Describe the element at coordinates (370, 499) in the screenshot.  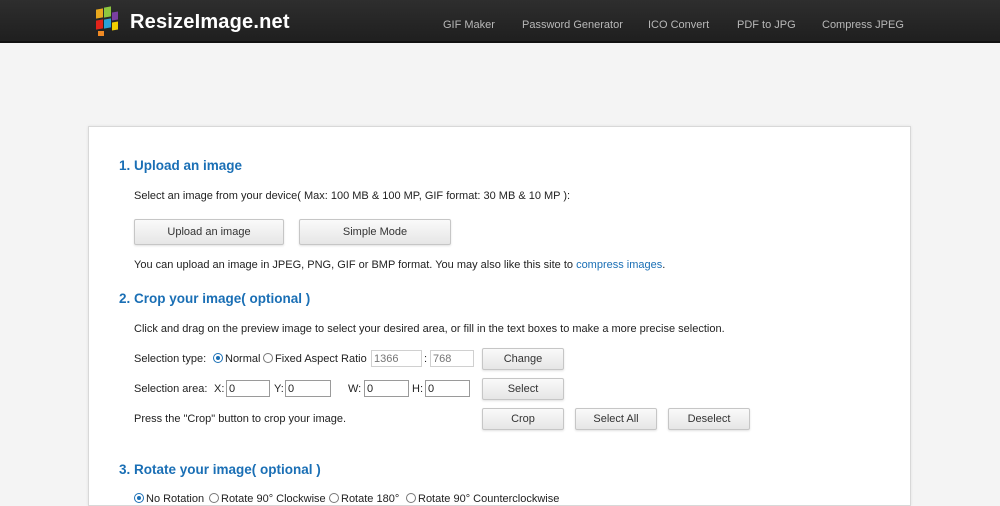
I see `rotate-180-label: Rotate 180°` at that location.